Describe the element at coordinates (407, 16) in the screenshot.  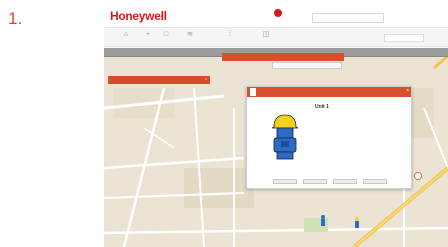
I see `user-menu` at that location.